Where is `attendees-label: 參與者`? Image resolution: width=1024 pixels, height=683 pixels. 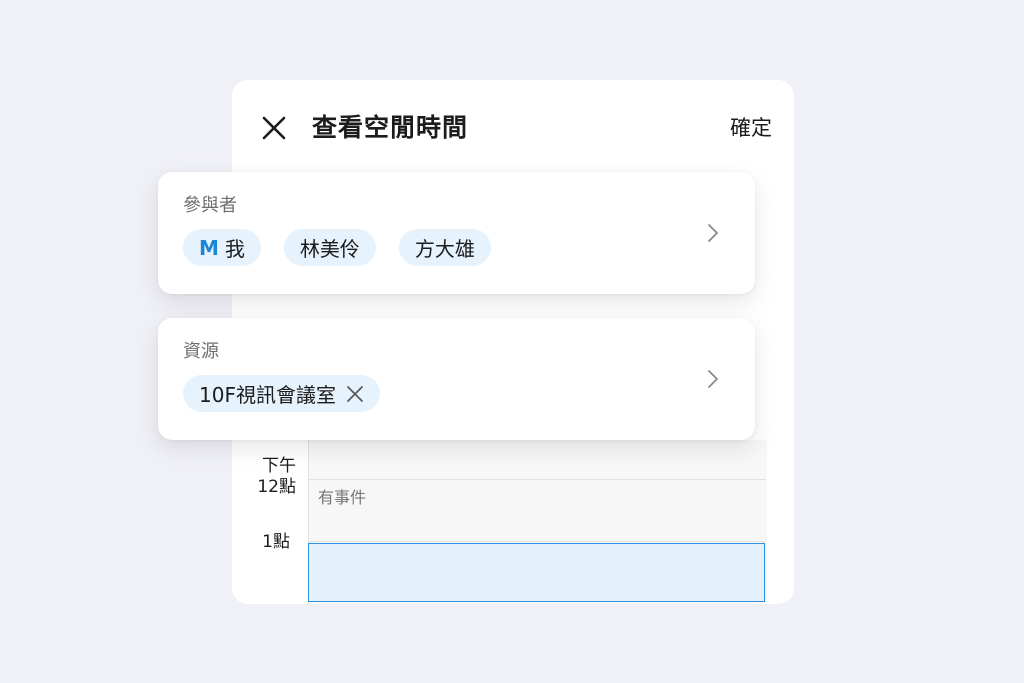
attendees-label: 參與者 is located at coordinates (210, 205).